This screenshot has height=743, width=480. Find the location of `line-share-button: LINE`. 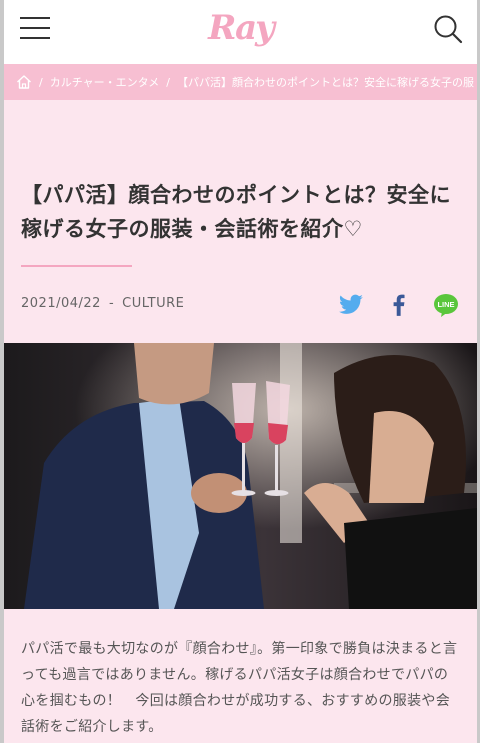

line-share-button: LINE is located at coordinates (446, 305).